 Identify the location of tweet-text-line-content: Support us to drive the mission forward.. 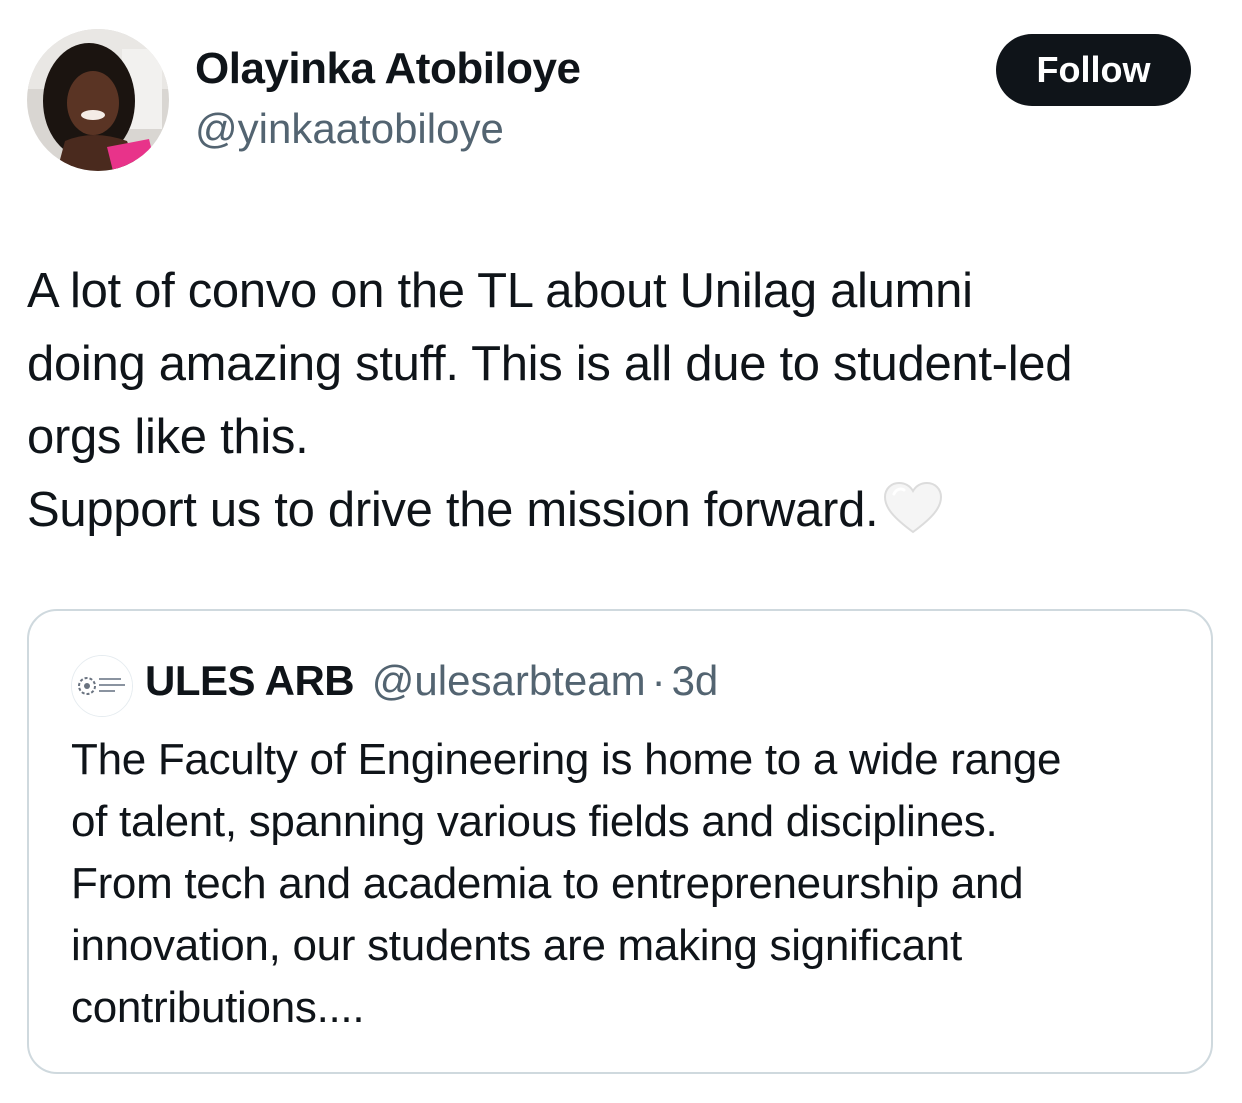
(453, 510).